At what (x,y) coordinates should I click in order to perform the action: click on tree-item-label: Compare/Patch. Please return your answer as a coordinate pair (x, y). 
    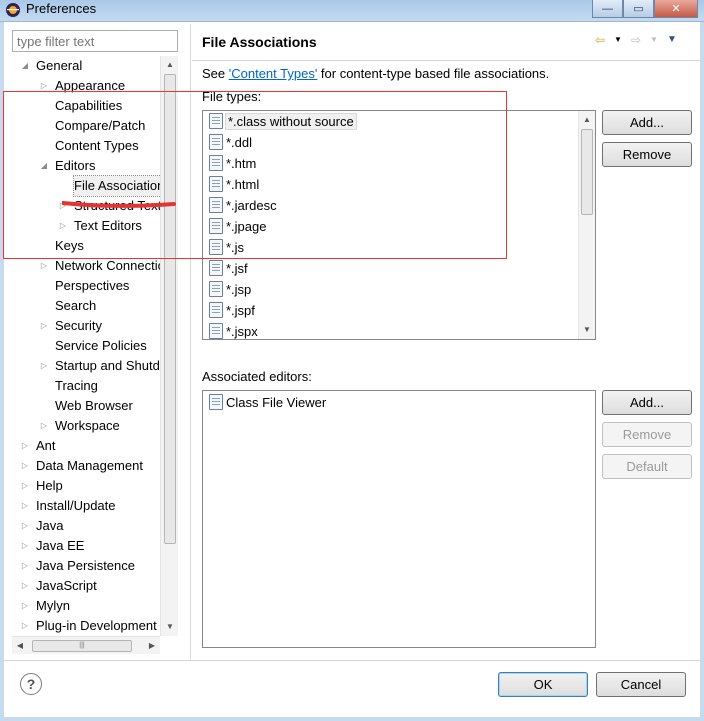
    Looking at the image, I should click on (100, 125).